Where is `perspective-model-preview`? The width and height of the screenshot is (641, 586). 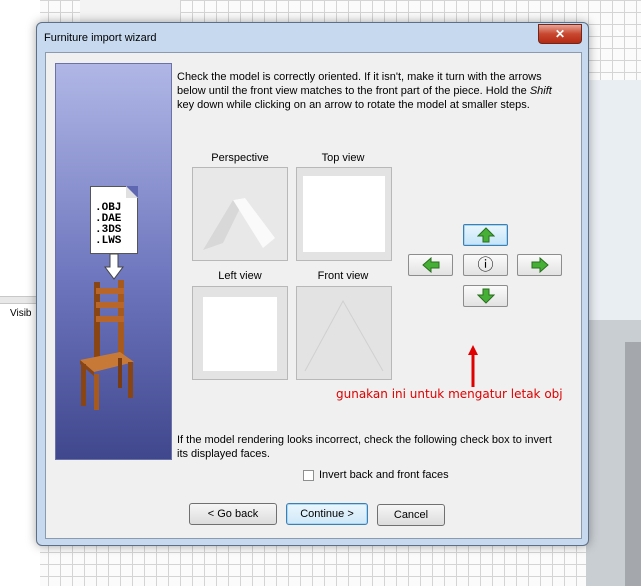
perspective-model-preview is located at coordinates (239, 224).